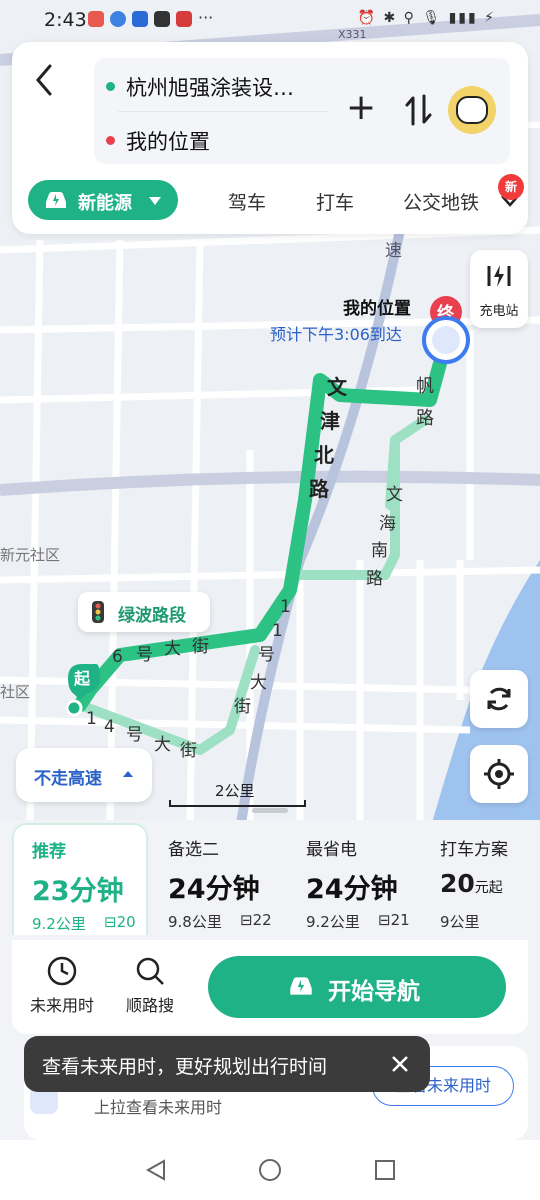 This screenshot has width=540, height=1200. I want to click on recents-nav-icon, so click(385, 1170).